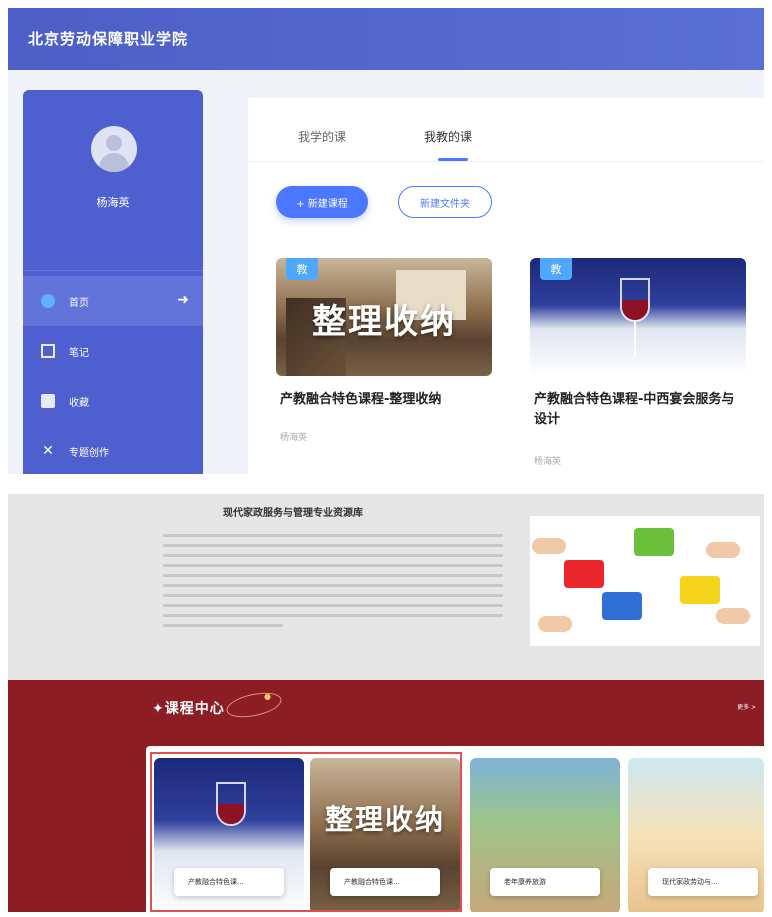 This screenshot has height=917, width=772. Describe the element at coordinates (622, 606) in the screenshot. I see `puzzle-piece-blue` at that location.